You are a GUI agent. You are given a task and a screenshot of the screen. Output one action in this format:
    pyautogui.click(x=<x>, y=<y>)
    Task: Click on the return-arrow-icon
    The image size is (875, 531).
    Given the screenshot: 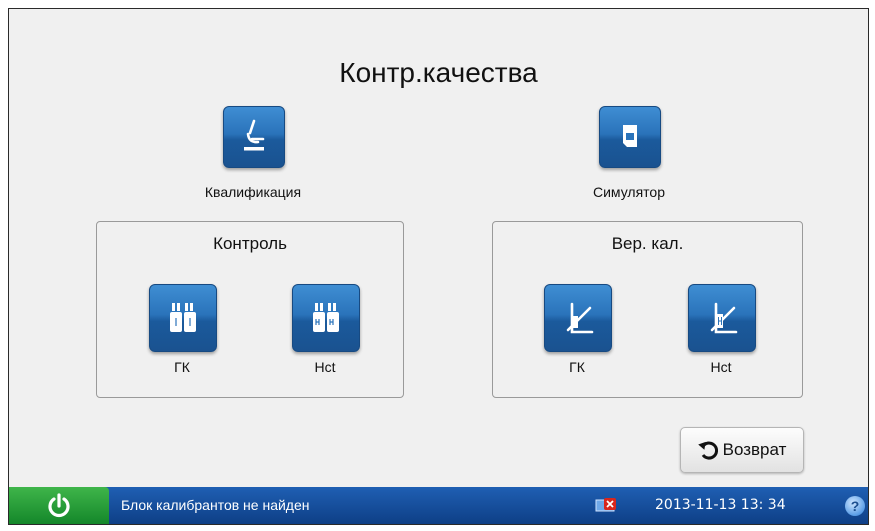 What is the action you would take?
    pyautogui.click(x=707, y=450)
    